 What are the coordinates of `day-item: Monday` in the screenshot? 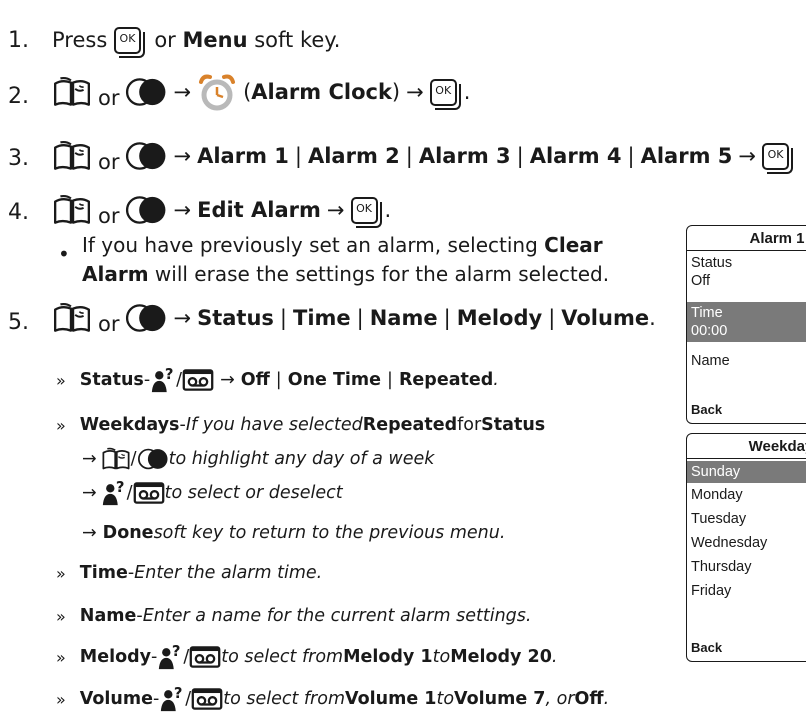 It's located at (746, 495).